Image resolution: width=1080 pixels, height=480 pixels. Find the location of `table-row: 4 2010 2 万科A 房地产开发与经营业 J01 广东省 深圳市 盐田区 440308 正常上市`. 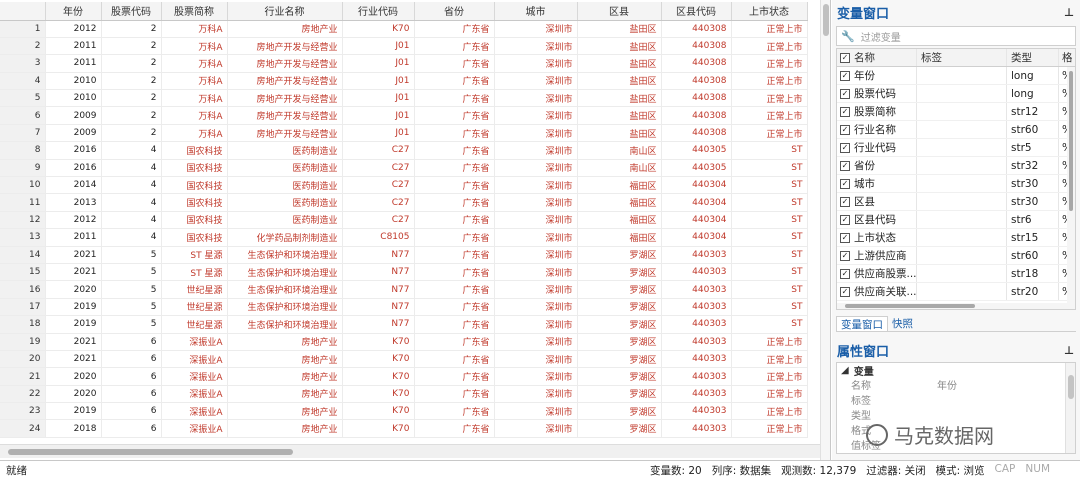

table-row: 4 2010 2 万科A 房地产开发与经营业 J01 广东省 深圳市 盐田区 440308 正常上市 is located at coordinates (404, 81).